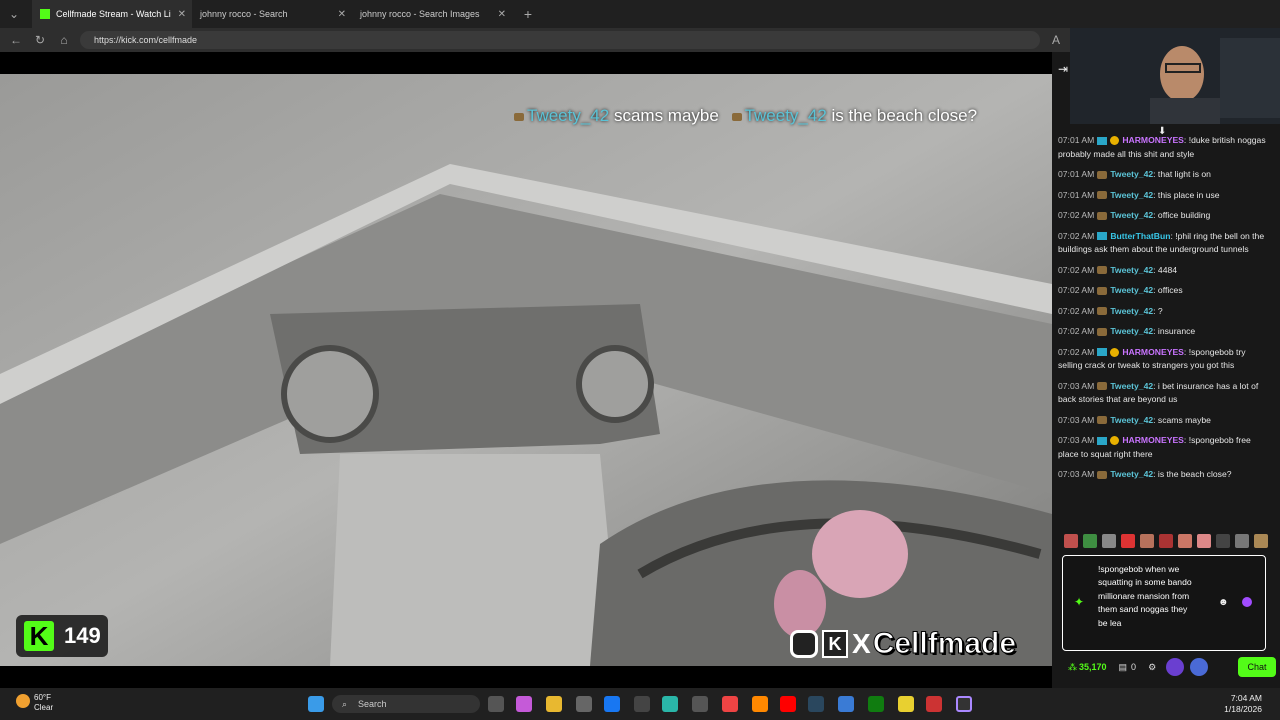  Describe the element at coordinates (1076, 194) in the screenshot. I see `chat-timestamp: 07:01 AM` at that location.